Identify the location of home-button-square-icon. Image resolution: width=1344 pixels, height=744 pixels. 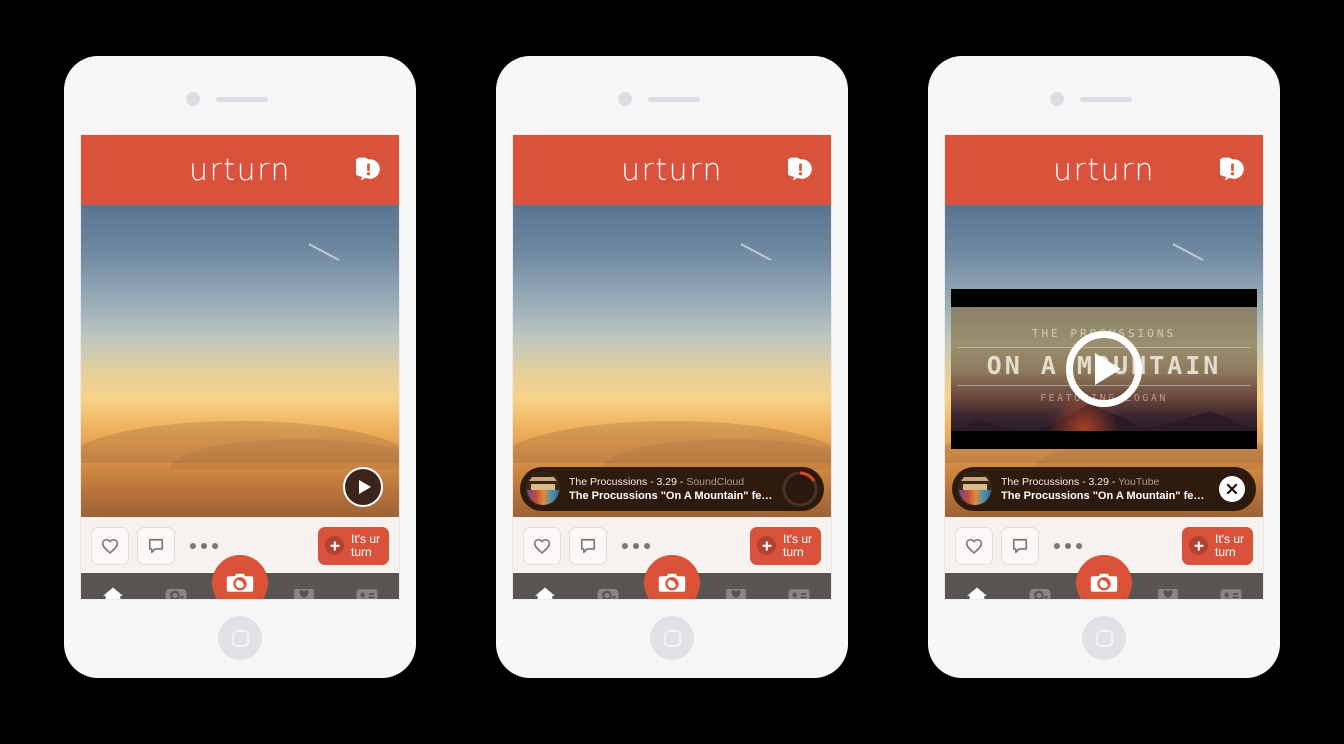
(672, 638).